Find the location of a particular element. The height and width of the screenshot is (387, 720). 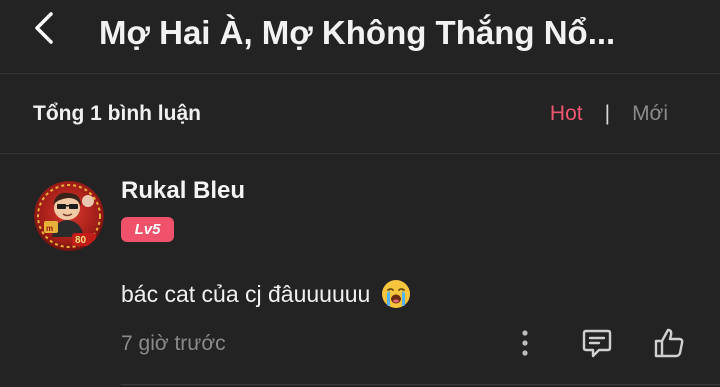

comment-text: bác cat của cj đâuuuuuu is located at coordinates (246, 293).